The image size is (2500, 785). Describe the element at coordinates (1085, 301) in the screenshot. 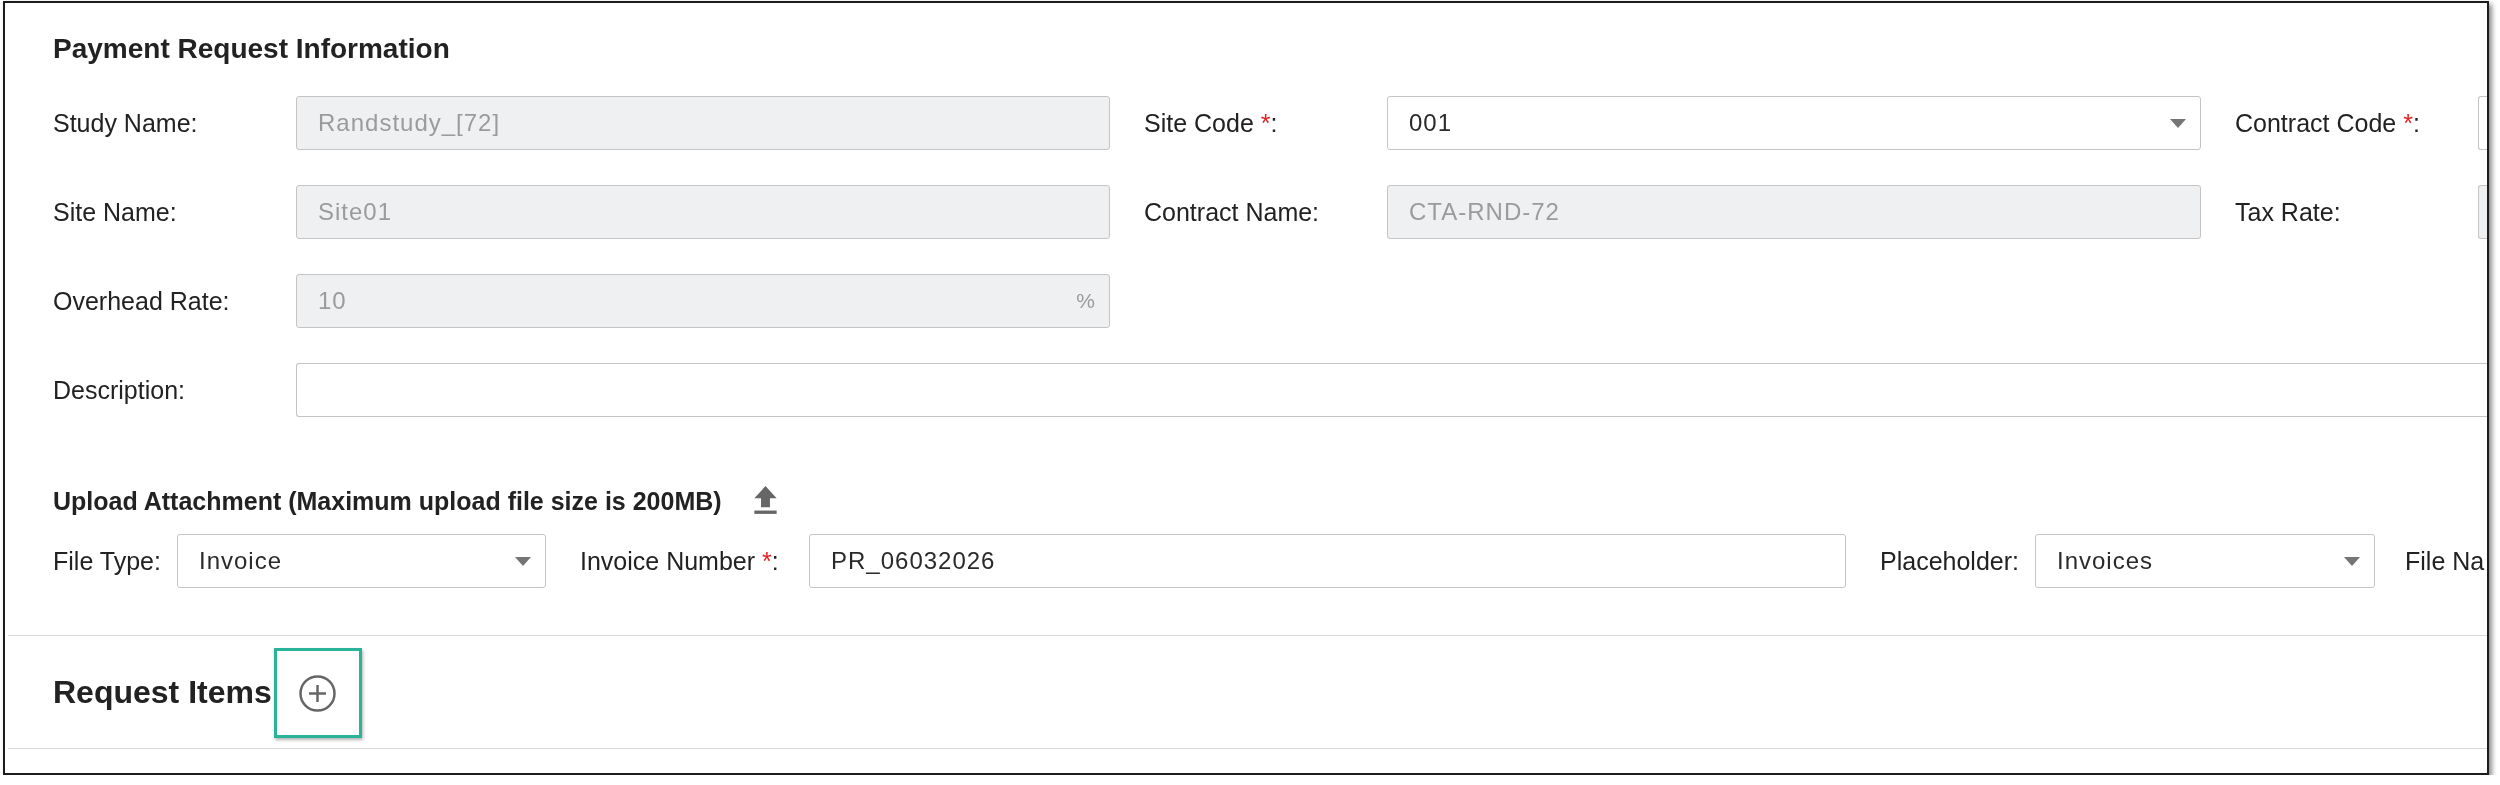

I see `unit-label: %` at that location.